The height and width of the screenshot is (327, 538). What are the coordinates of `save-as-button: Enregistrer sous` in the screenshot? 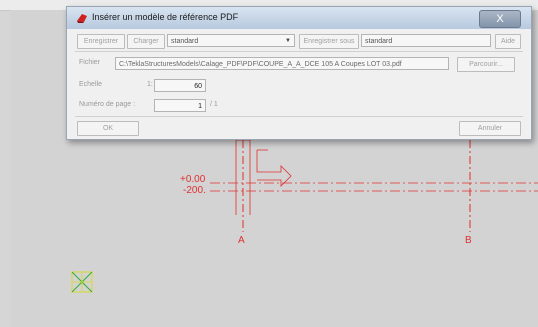 It's located at (329, 41).